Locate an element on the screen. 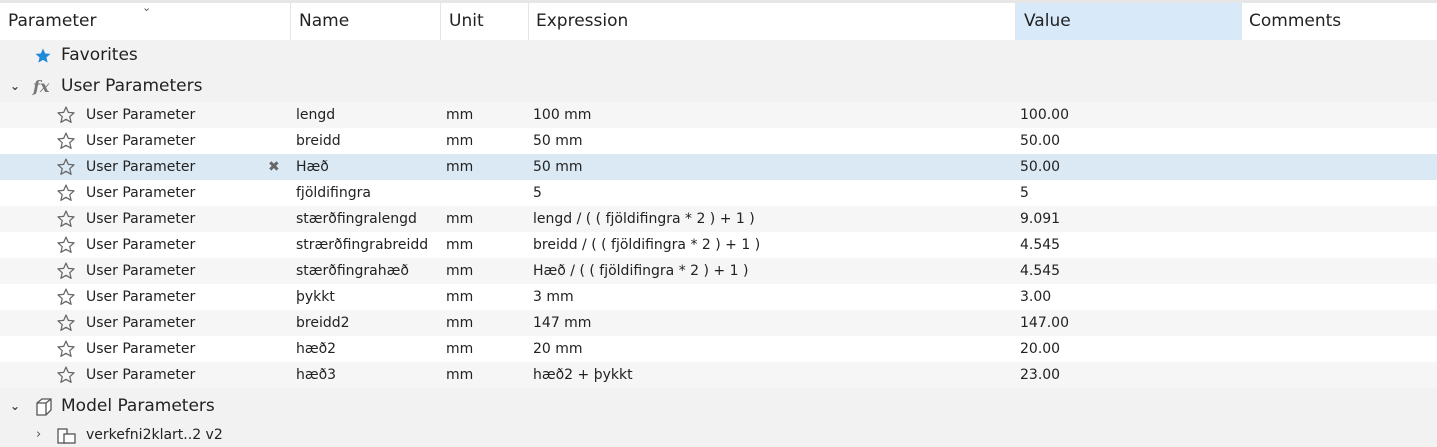  table-row: User Parameter fjöldifingra 5 5 is located at coordinates (718, 193).